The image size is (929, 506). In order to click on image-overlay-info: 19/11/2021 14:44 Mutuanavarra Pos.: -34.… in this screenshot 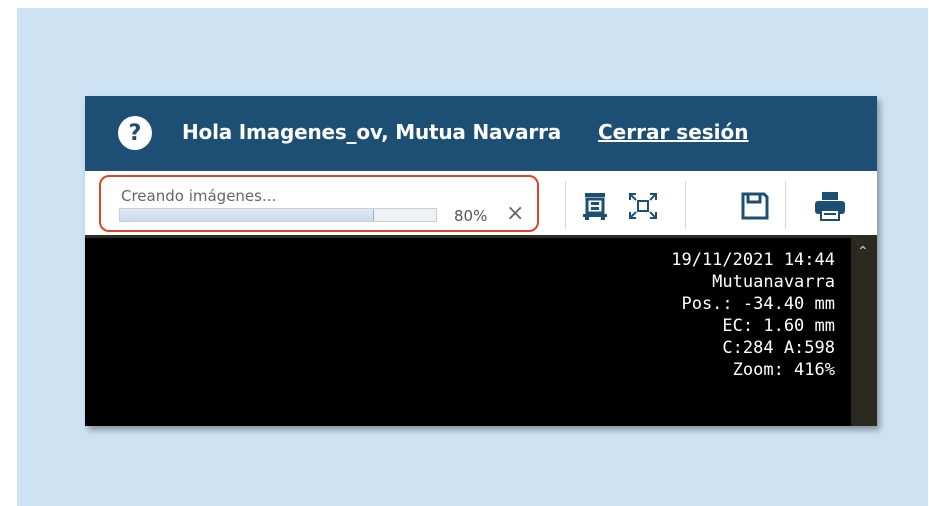, I will do `click(753, 315)`.